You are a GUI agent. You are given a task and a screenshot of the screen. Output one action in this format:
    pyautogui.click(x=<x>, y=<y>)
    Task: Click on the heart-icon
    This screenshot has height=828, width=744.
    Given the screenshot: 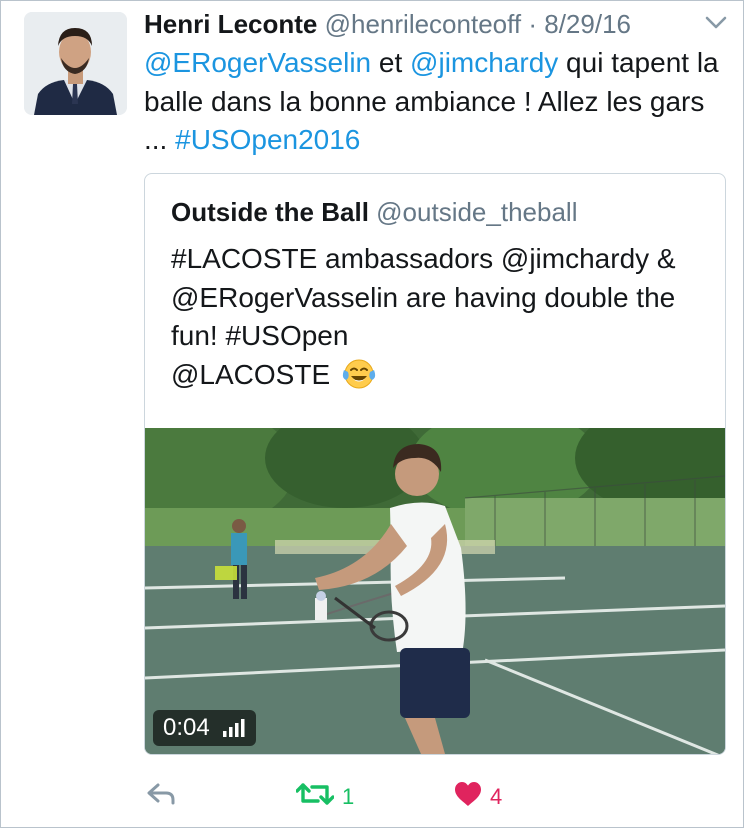 What is the action you would take?
    pyautogui.click(x=468, y=797)
    